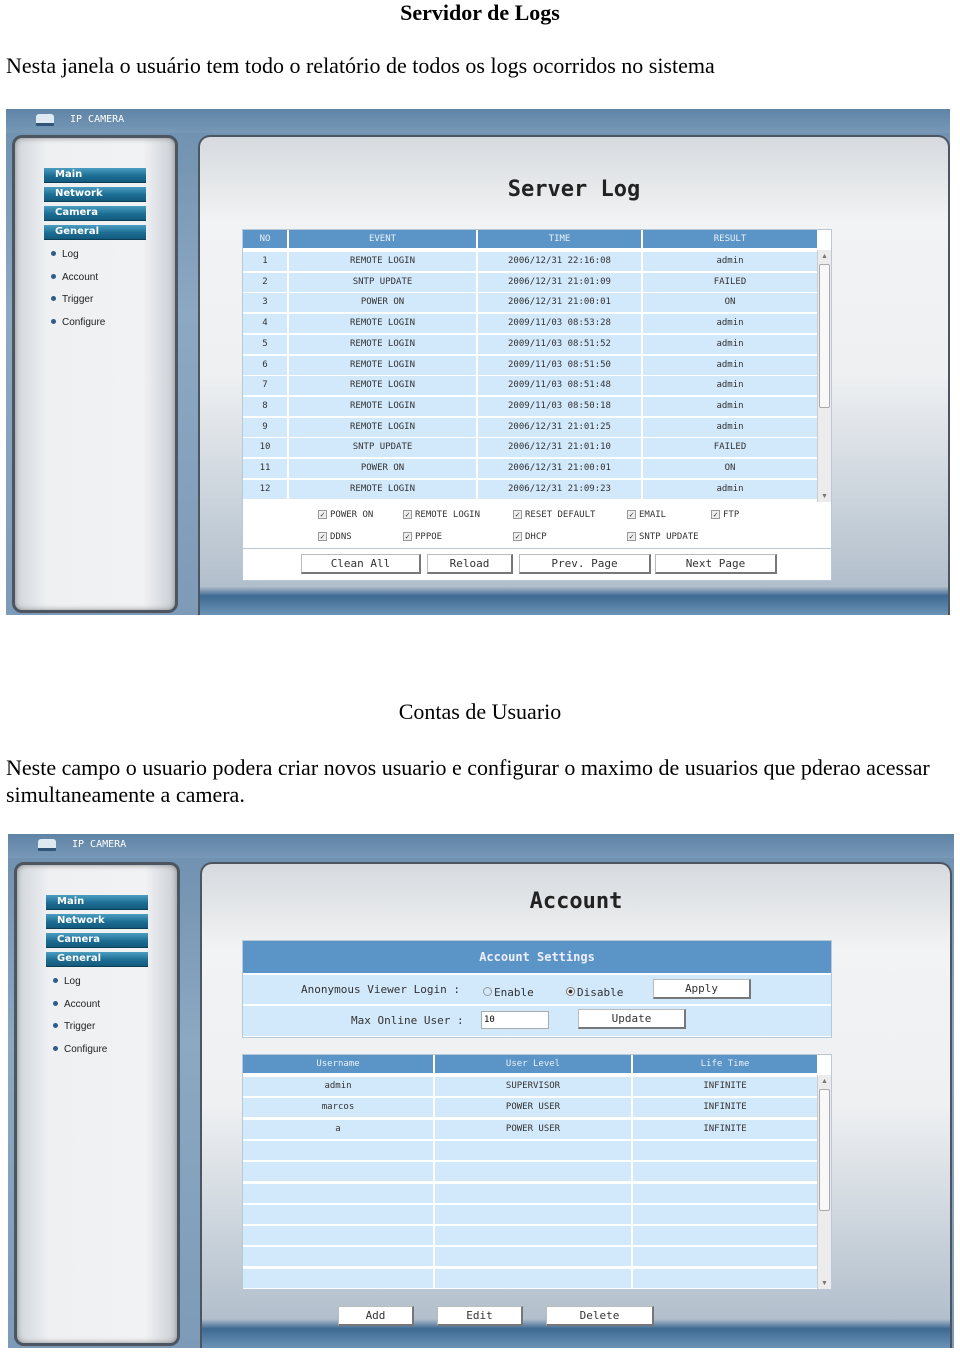 The image size is (960, 1352). Describe the element at coordinates (361, 564) in the screenshot. I see `clean-all-button: Clean All` at that location.